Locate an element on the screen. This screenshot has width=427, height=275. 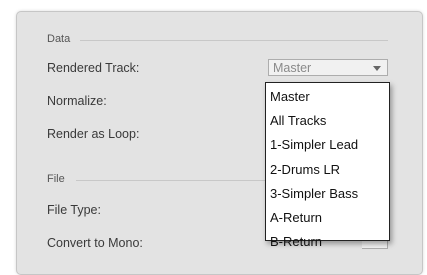
menu-item-1-simpler-lead: 1-Simpler Lead is located at coordinates (327, 145).